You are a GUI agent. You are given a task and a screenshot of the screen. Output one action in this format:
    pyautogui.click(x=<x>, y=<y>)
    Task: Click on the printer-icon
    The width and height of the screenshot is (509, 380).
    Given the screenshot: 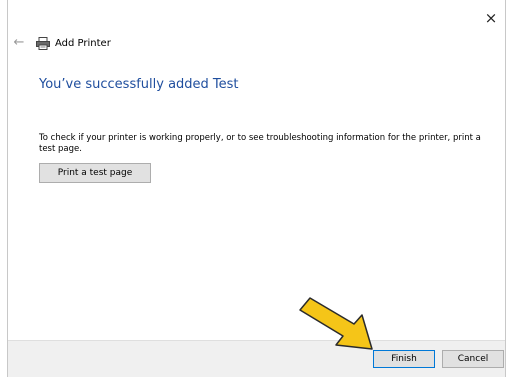 What is the action you would take?
    pyautogui.click(x=43, y=43)
    